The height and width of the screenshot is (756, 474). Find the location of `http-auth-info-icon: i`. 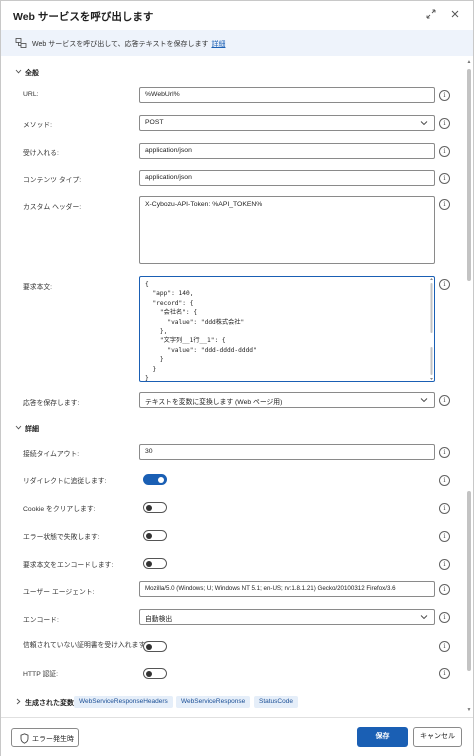

http-auth-info-icon: i is located at coordinates (444, 673).